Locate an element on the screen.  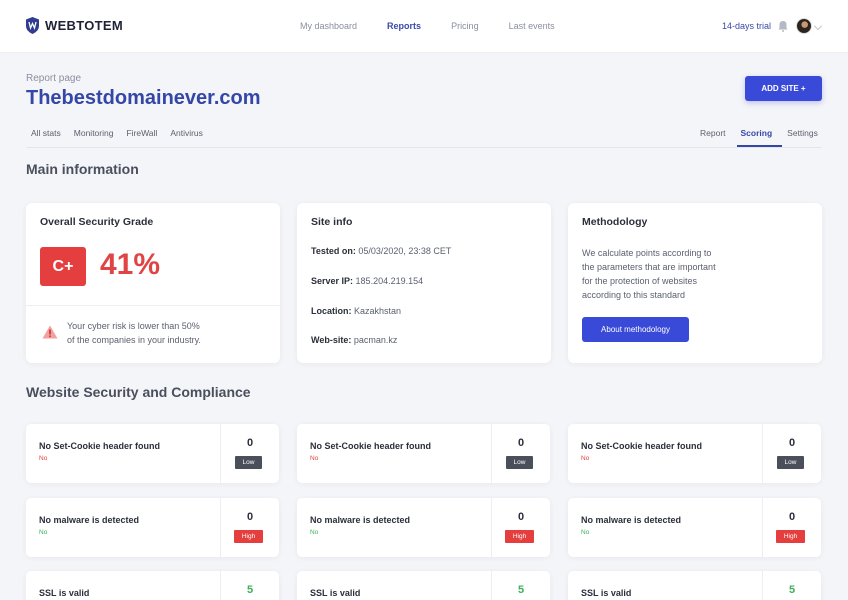
card-title: Methodology is located at coordinates (615, 222).